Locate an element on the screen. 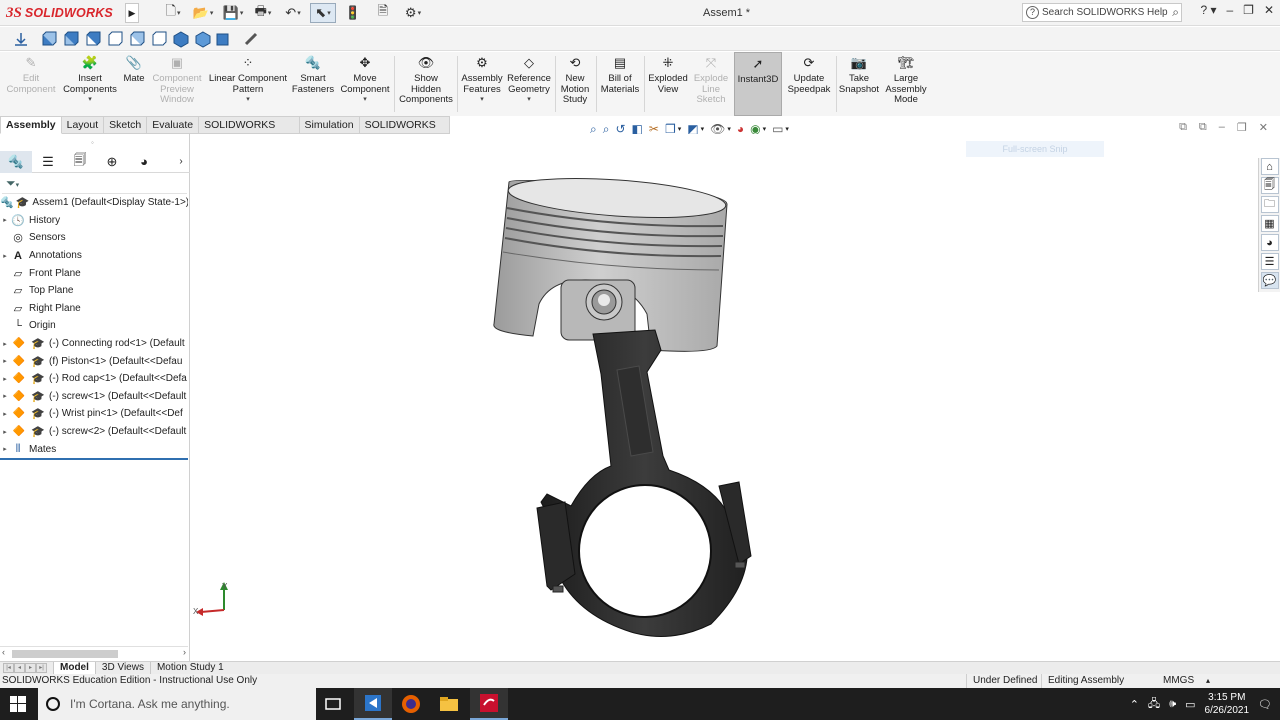  tab-layout: Layout is located at coordinates (83, 125).